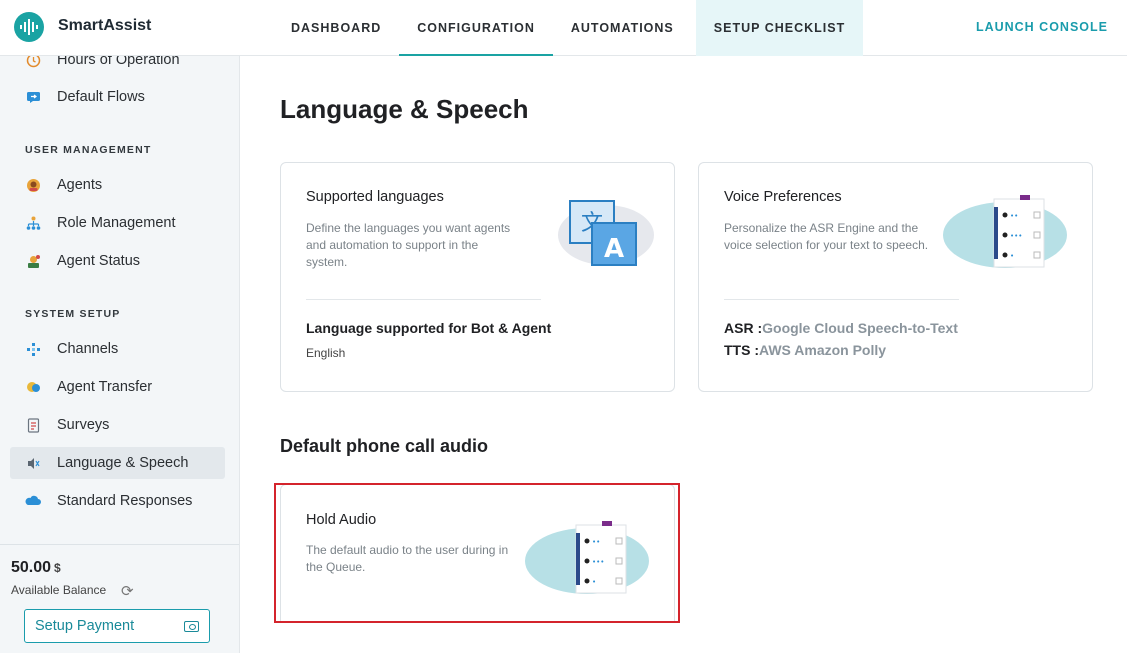 The width and height of the screenshot is (1127, 653). What do you see at coordinates (127, 591) in the screenshot?
I see `refresh-icon: ⟳` at bounding box center [127, 591].